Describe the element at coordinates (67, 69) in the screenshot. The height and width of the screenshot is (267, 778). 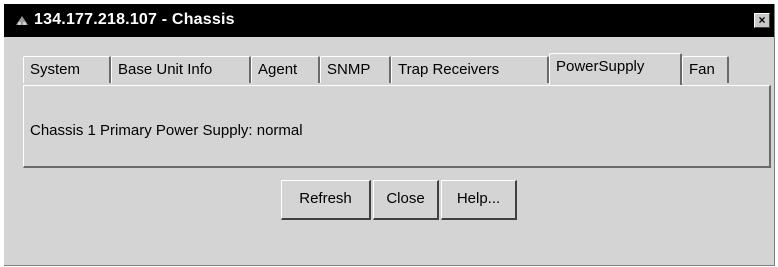
I see `tab-system: System` at that location.